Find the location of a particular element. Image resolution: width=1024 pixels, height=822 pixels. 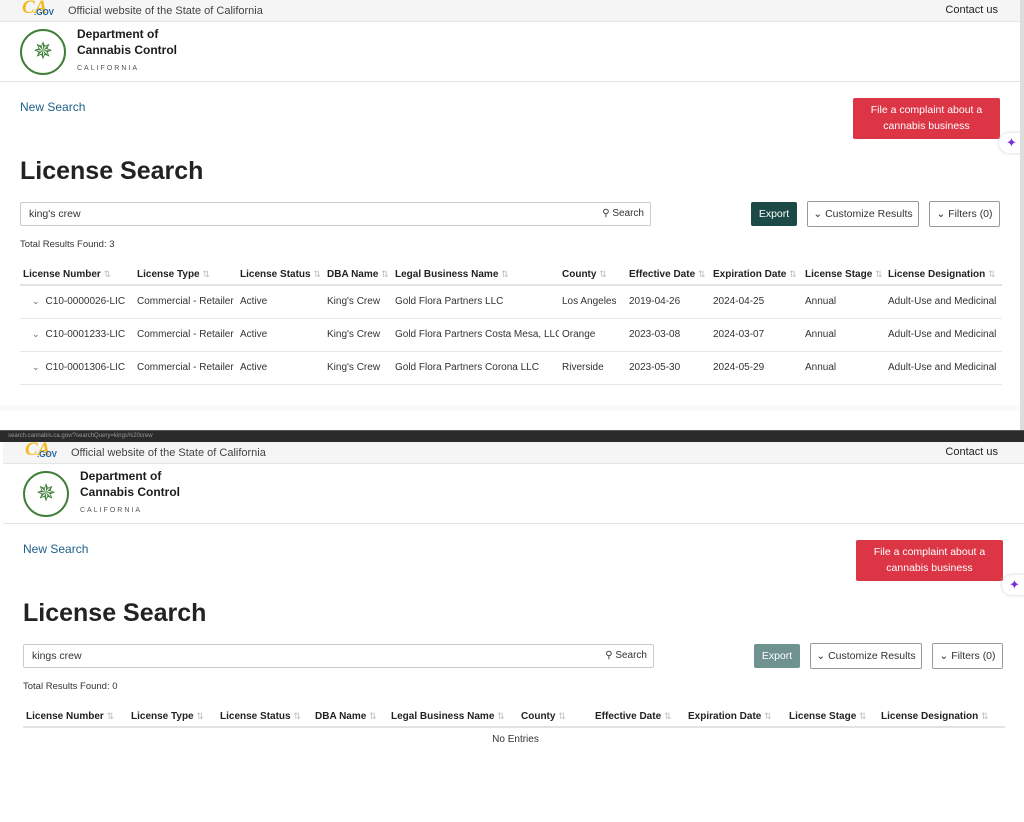

total-results: Total Results Found: 0 is located at coordinates (70, 686).